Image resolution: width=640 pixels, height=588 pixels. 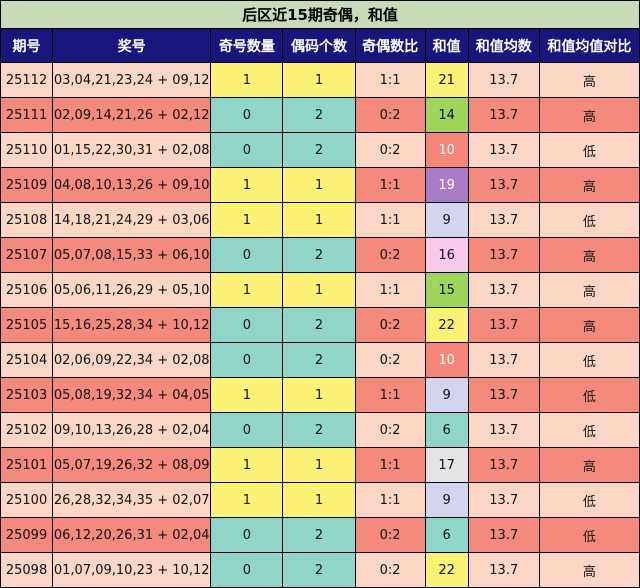 I want to click on sum-cell: 17, so click(x=446, y=465).